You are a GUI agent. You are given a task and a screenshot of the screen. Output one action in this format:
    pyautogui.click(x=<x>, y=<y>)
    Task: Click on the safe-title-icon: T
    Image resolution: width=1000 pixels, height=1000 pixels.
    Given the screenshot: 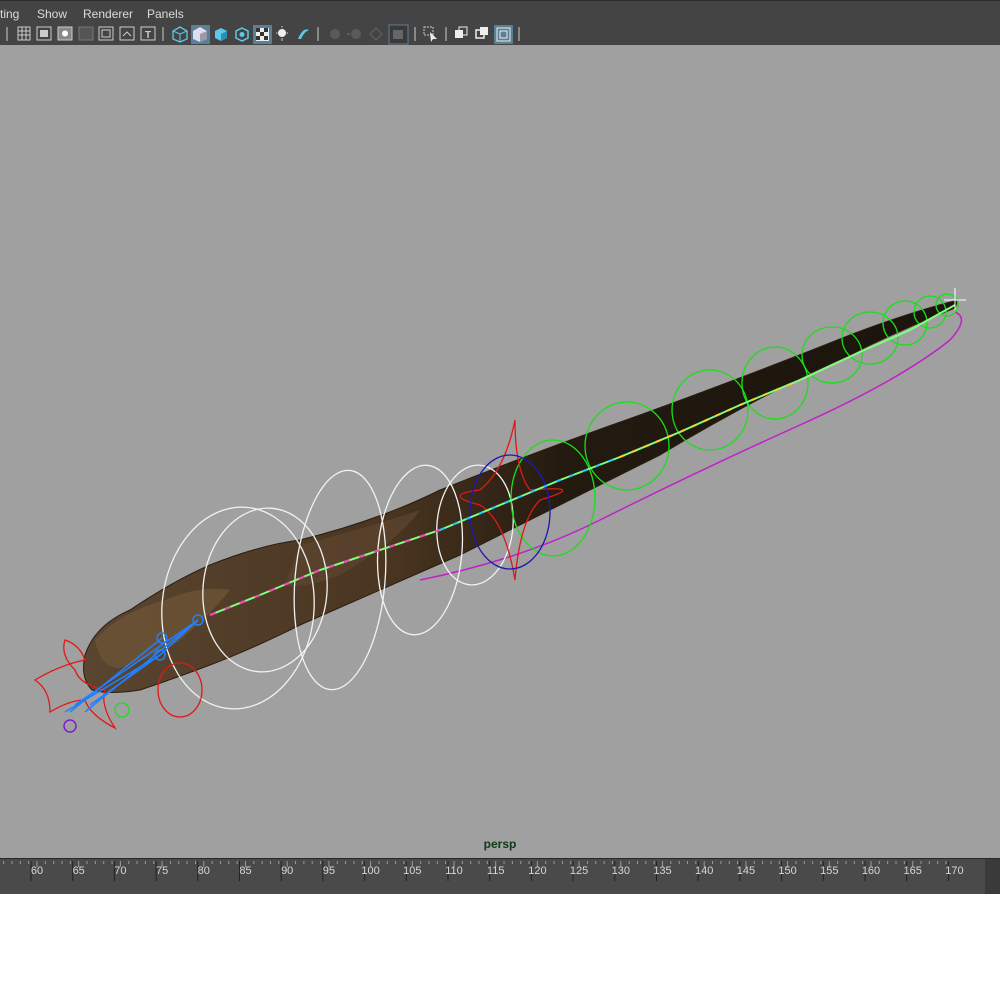 What is the action you would take?
    pyautogui.click(x=148, y=33)
    